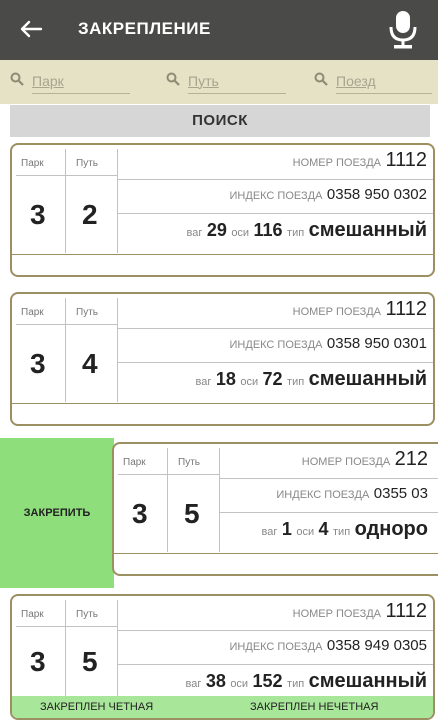 The height and width of the screenshot is (724, 438). I want to click on axles-value: 4, so click(323, 529).